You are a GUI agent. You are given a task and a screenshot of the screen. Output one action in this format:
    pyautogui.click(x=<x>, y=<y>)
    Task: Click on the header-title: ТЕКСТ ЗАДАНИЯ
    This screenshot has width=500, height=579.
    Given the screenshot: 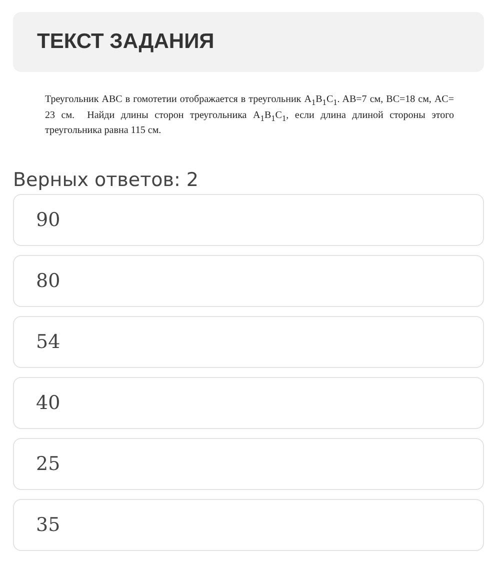 What is the action you would take?
    pyautogui.click(x=125, y=42)
    